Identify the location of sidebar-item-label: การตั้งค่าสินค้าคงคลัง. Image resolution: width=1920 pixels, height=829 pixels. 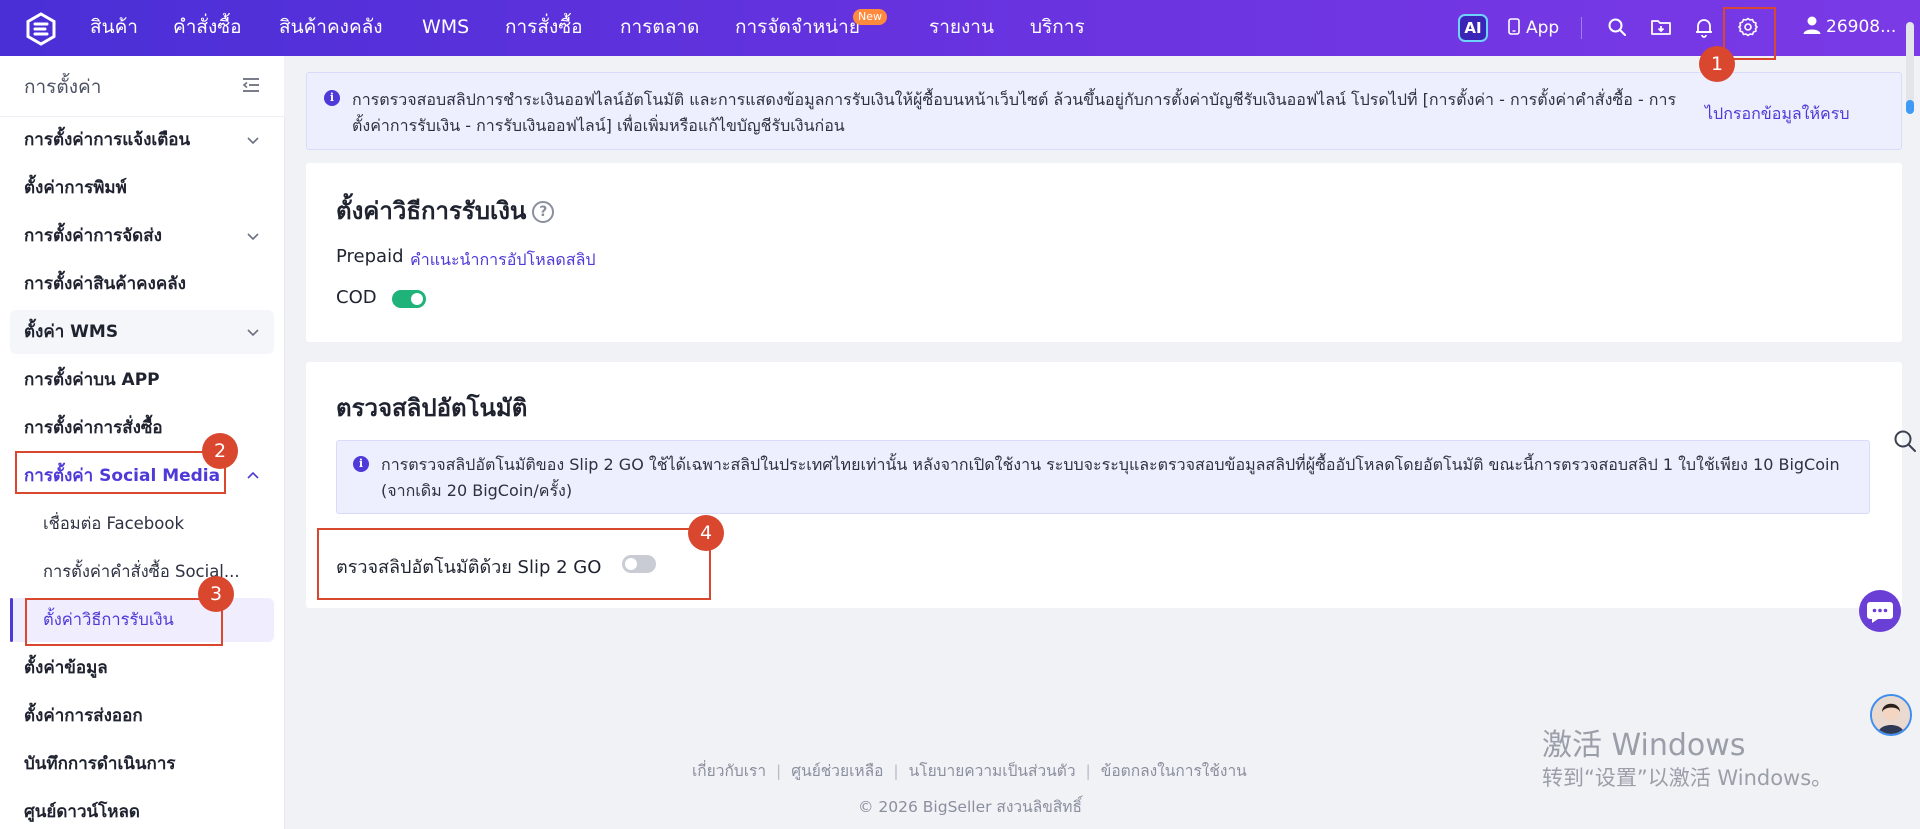
(105, 284).